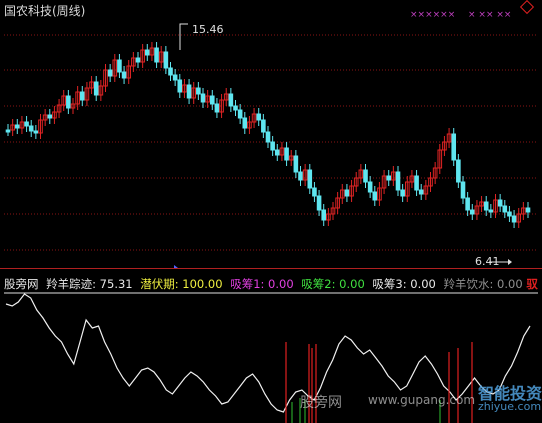 The width and height of the screenshot is (542, 423). Describe the element at coordinates (510, 406) in the screenshot. I see `watermark-brand-site: zhiyue.com` at that location.